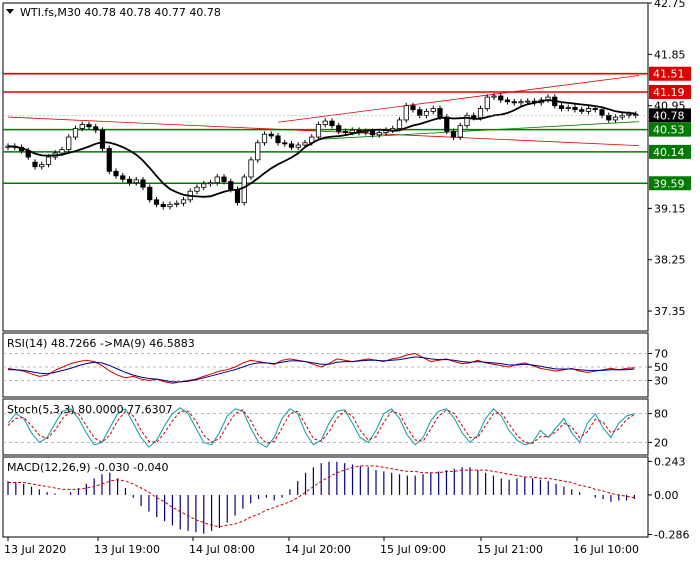 The image size is (700, 564). Describe the element at coordinates (87, 467) in the screenshot. I see `macd-header: MACD(12,26,9) -0.030 -0.040` at that location.